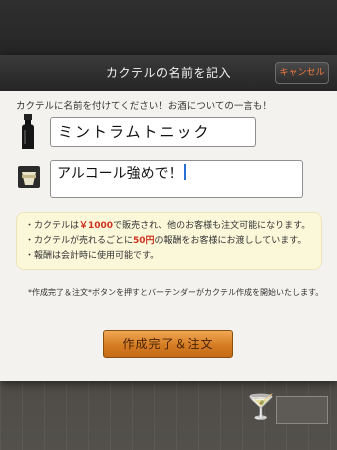 The height and width of the screenshot is (450, 337). I want to click on reward-highlight: 50円, so click(144, 241).